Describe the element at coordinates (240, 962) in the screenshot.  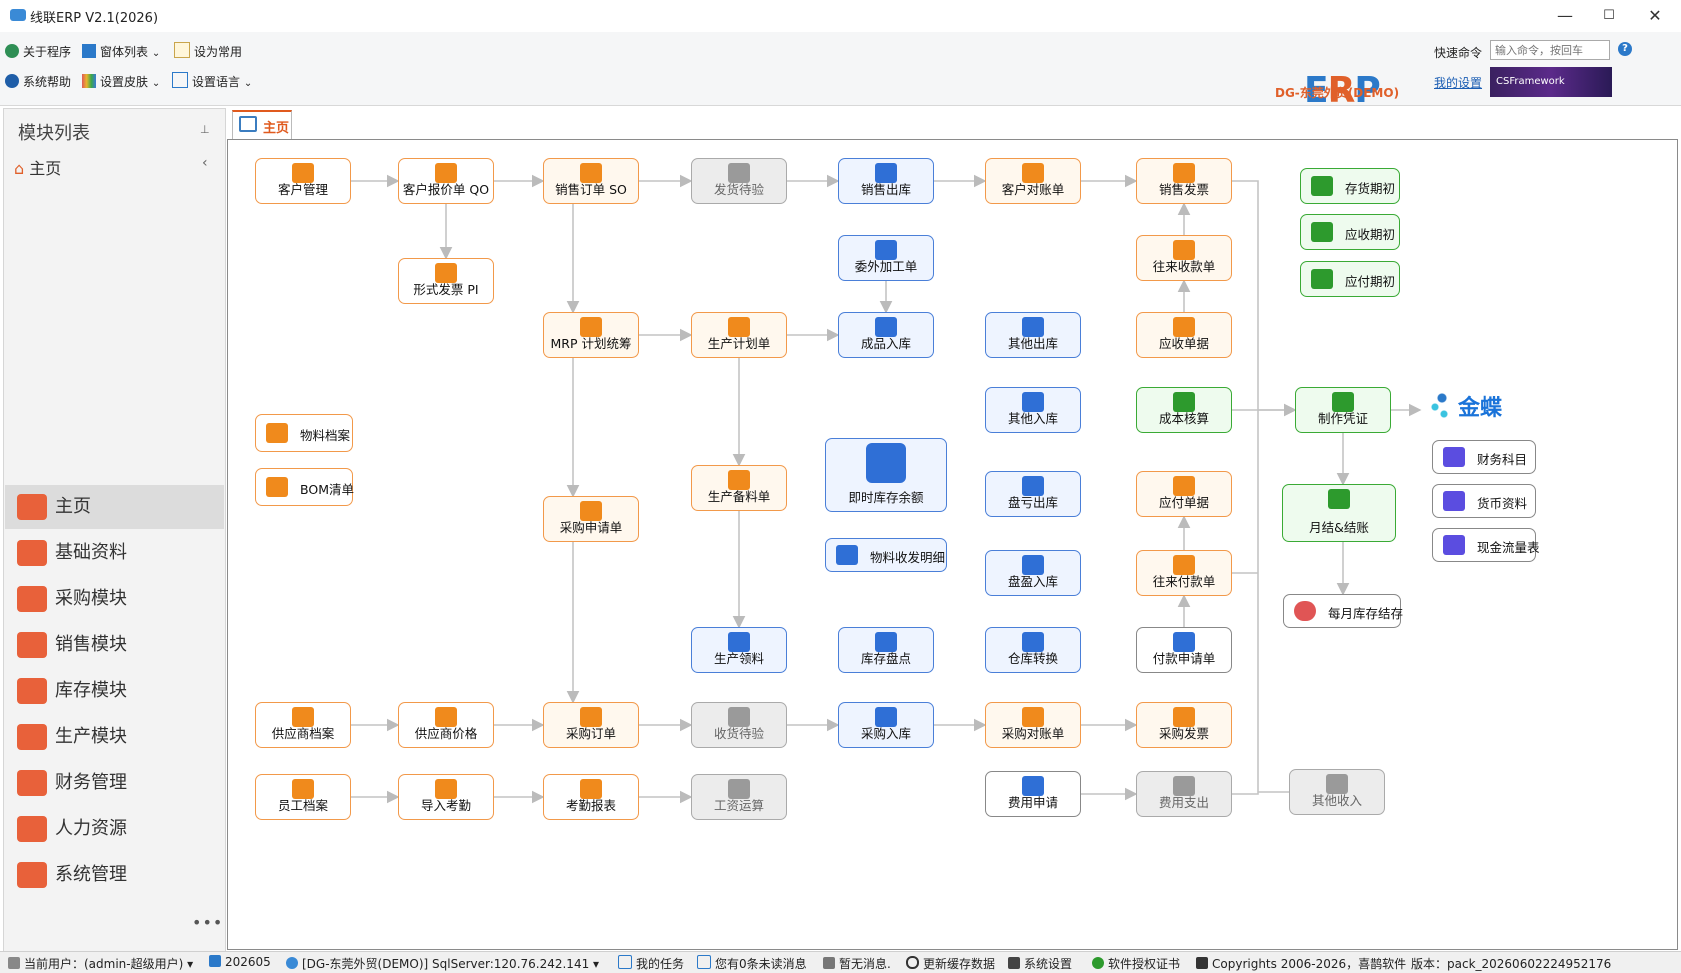
I see `status-period: 202605` at that location.